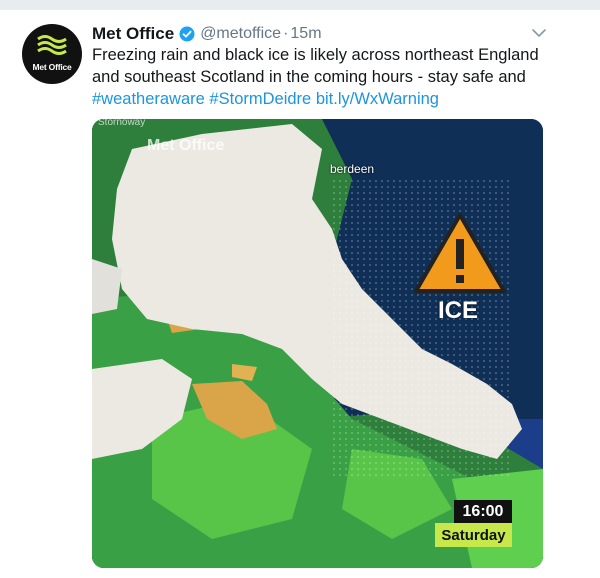  What do you see at coordinates (539, 33) in the screenshot?
I see `chevron-down-icon` at bounding box center [539, 33].